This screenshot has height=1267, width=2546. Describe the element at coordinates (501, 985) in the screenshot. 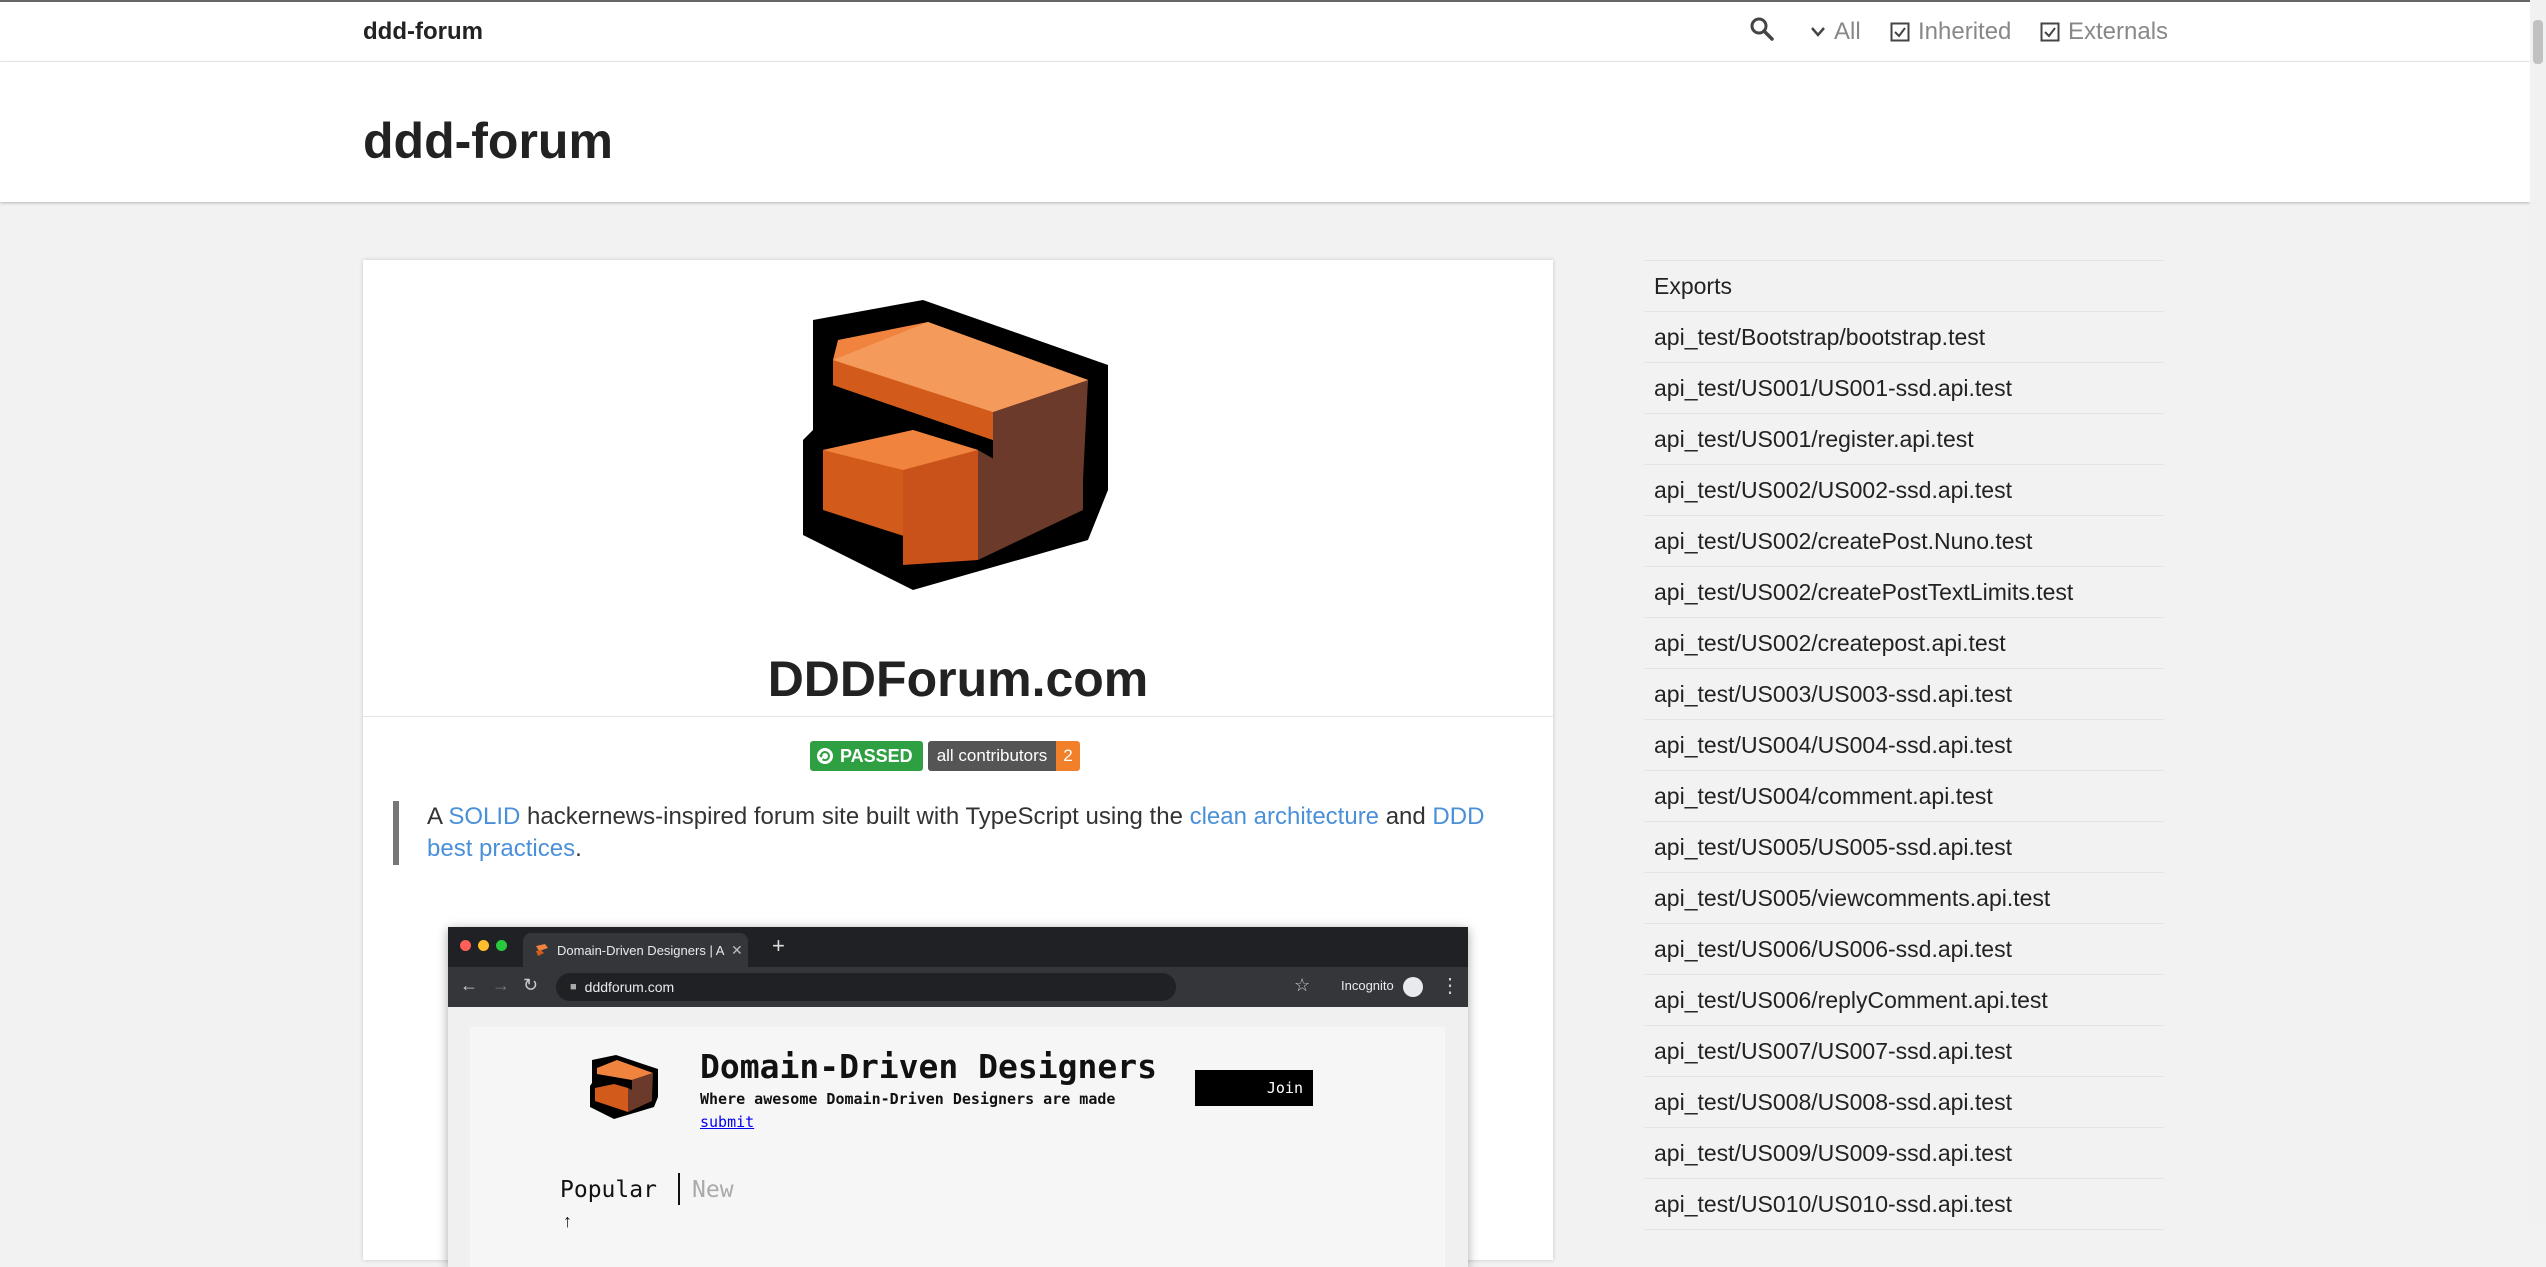

I see `forward-arrow-icon: →` at that location.